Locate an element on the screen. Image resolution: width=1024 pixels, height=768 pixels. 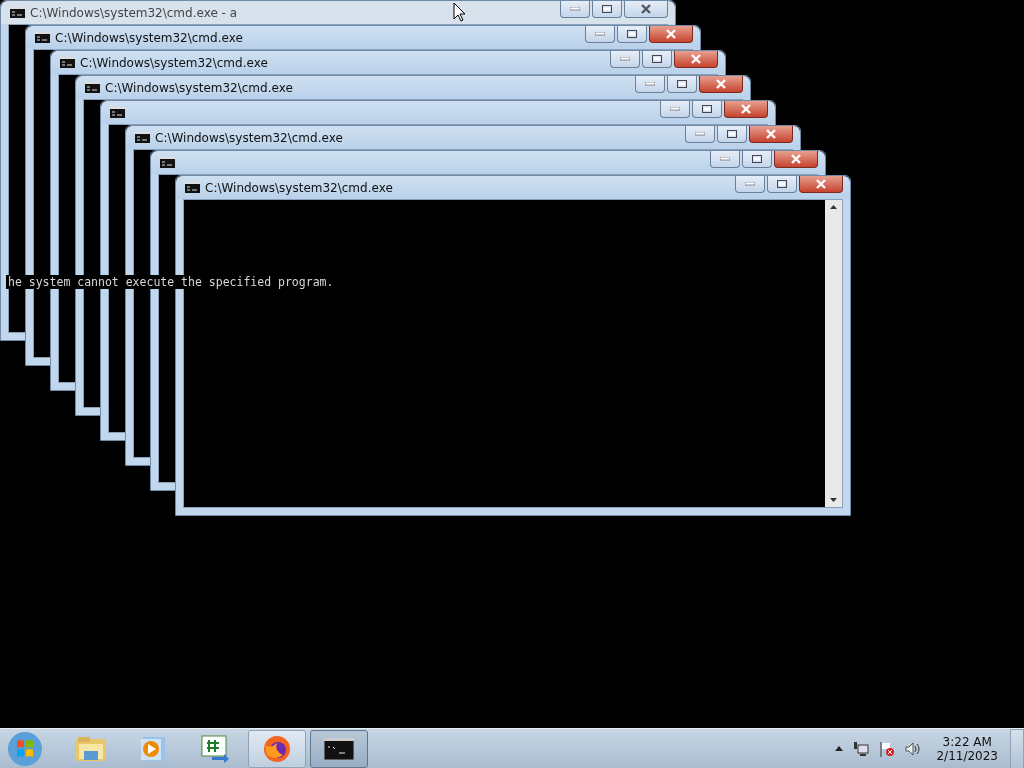
scroll-up-icon is located at coordinates (833, 207).